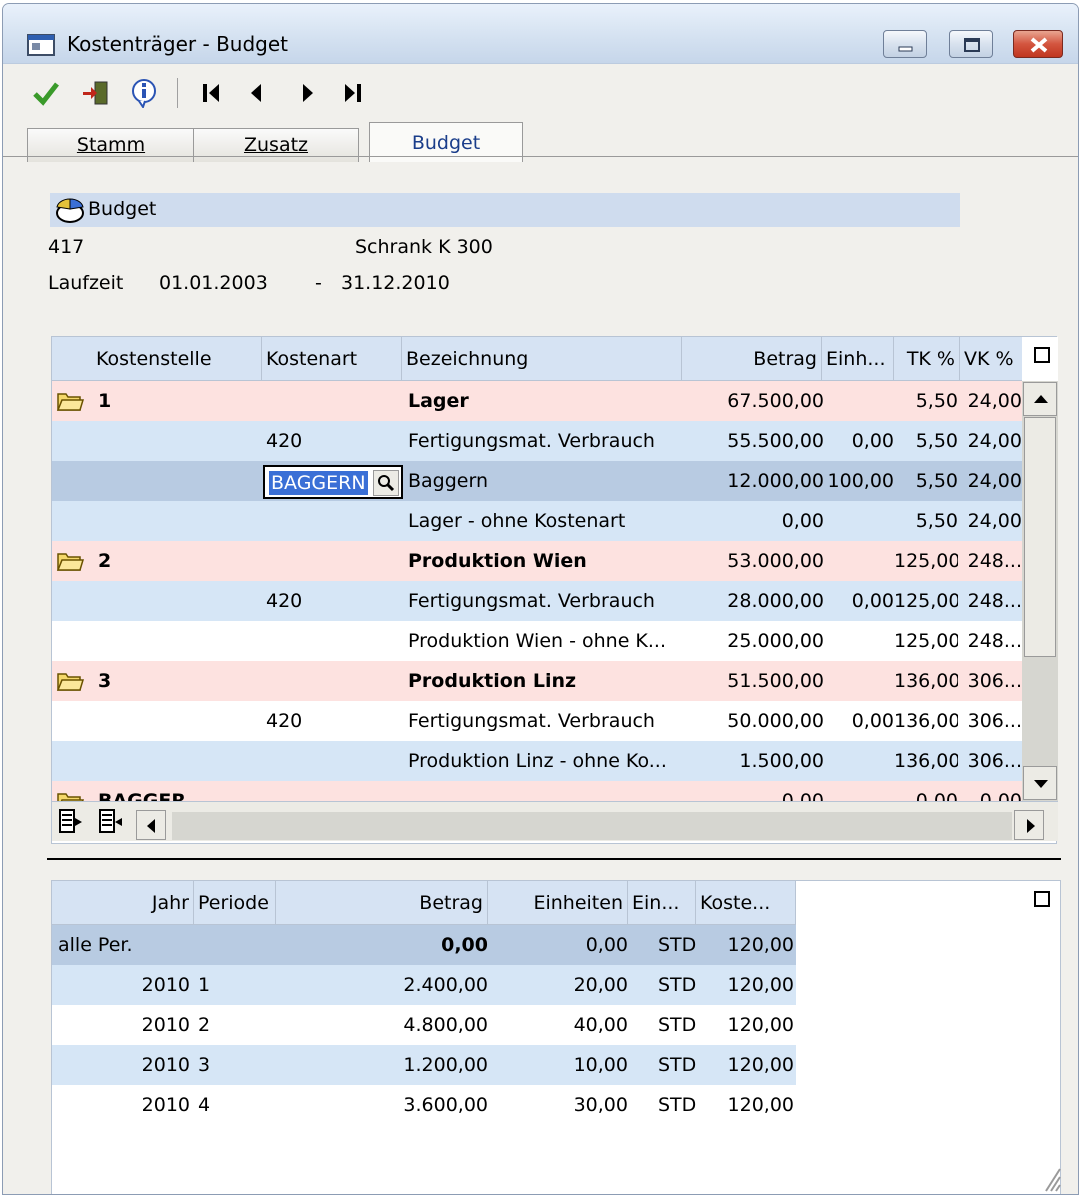 The image size is (1082, 1197). I want to click on horizontal-scroll-track, so click(592, 826).